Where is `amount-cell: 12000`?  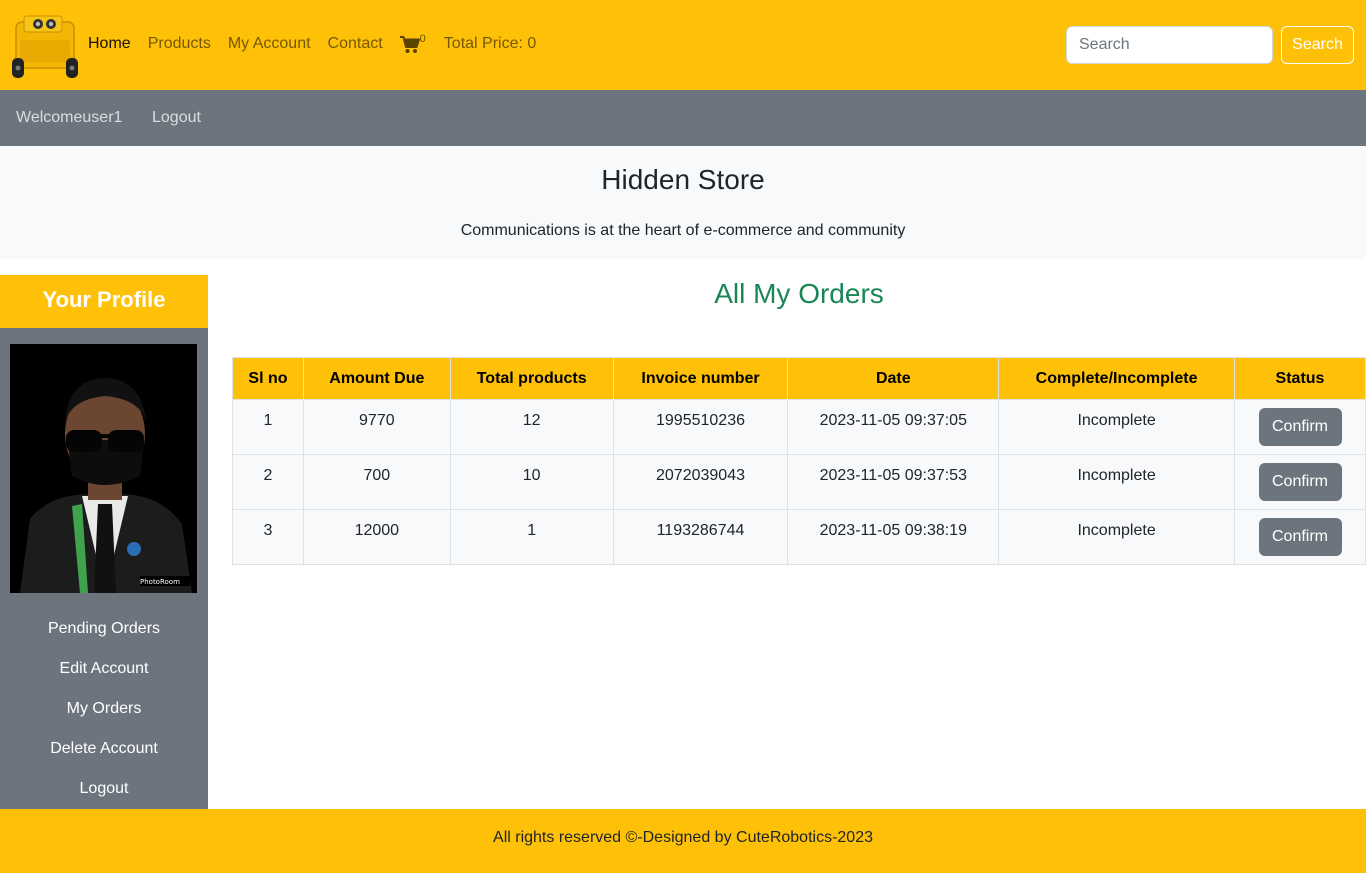
amount-cell: 12000 is located at coordinates (376, 537).